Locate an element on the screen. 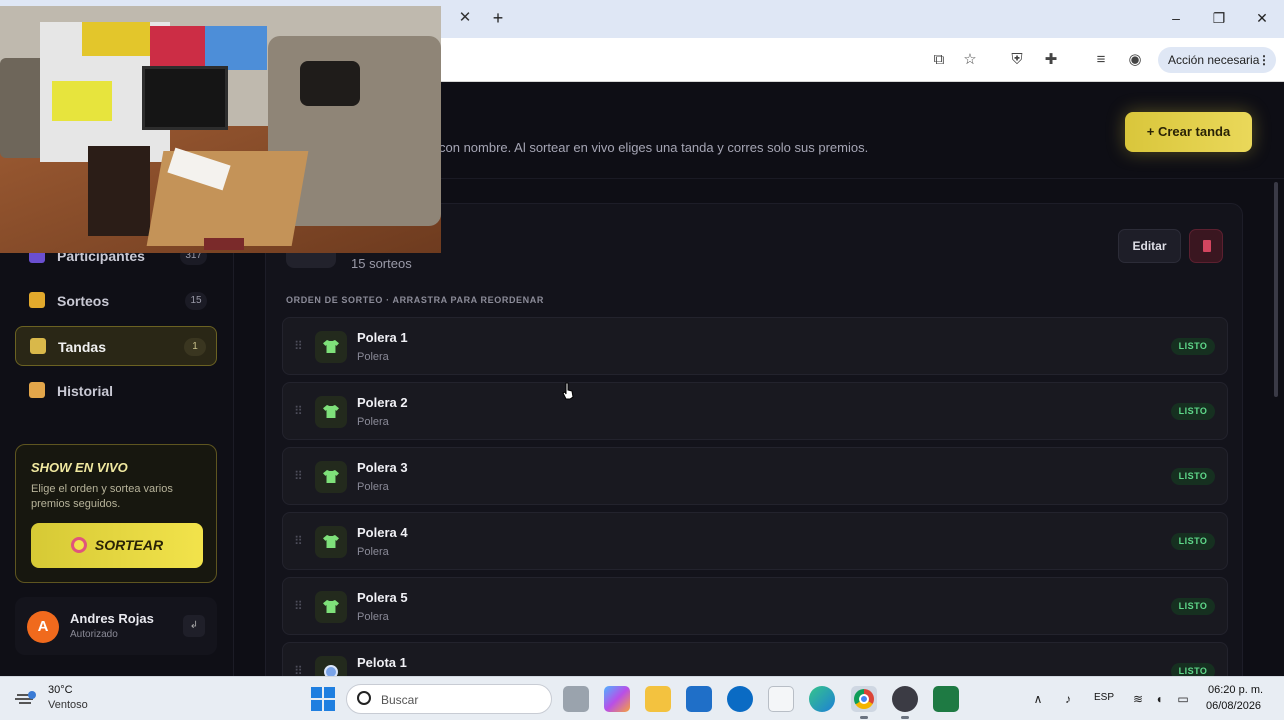  user-card: A Andres Rojas Autorizado ↲ is located at coordinates (116, 626).